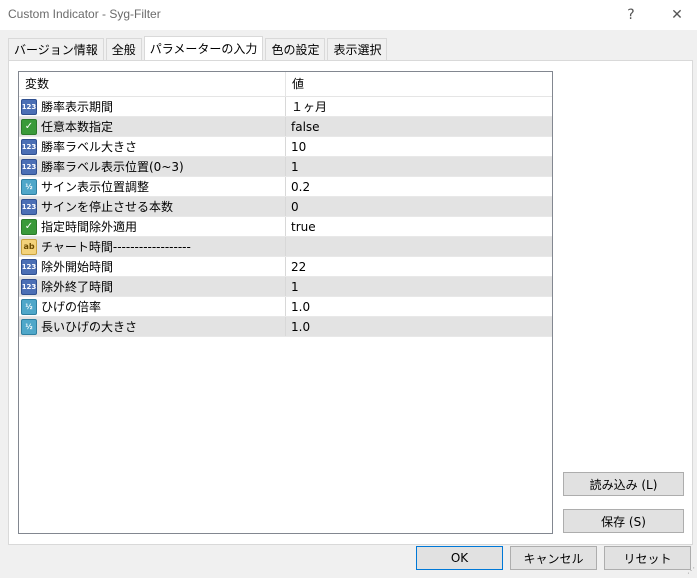 This screenshot has height=578, width=697. Describe the element at coordinates (690, 571) in the screenshot. I see `resize-grip-icon: ⋰` at that location.